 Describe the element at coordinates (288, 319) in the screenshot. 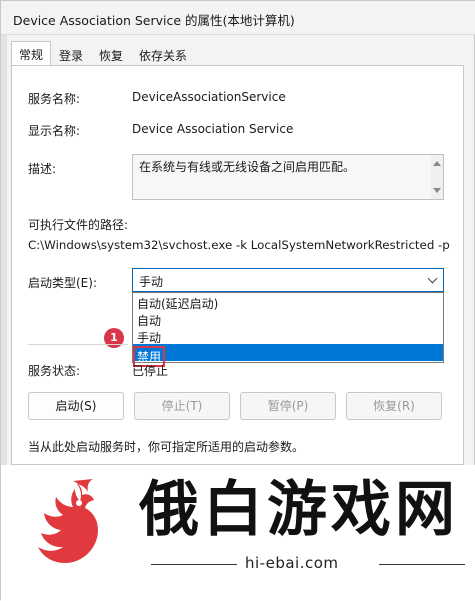

I see `option-auto: 自动` at that location.